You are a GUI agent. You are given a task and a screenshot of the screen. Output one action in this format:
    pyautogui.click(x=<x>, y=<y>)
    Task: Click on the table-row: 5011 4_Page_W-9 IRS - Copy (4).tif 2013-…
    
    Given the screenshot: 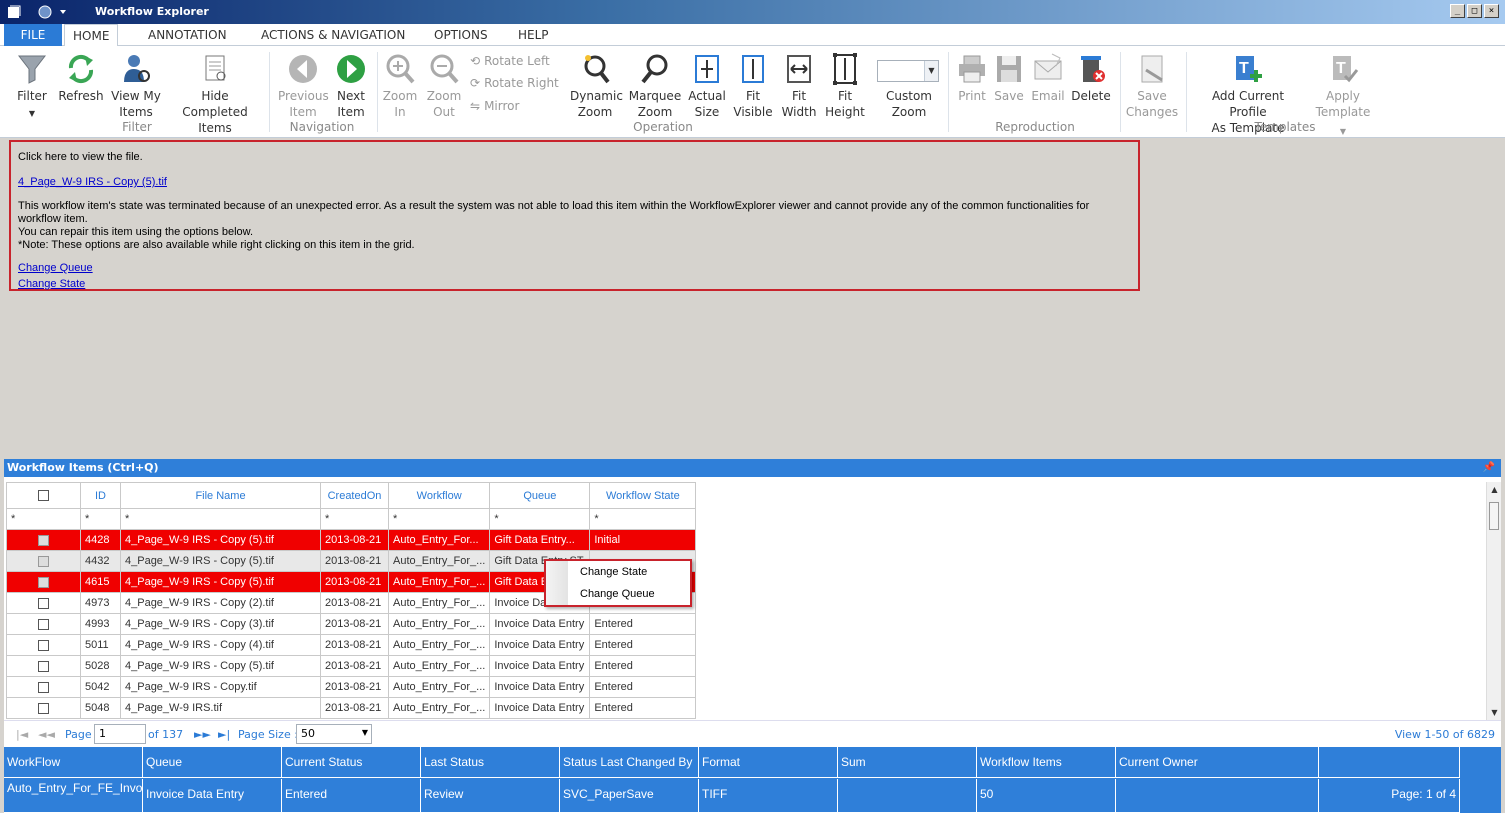 What is the action you would take?
    pyautogui.click(x=351, y=645)
    